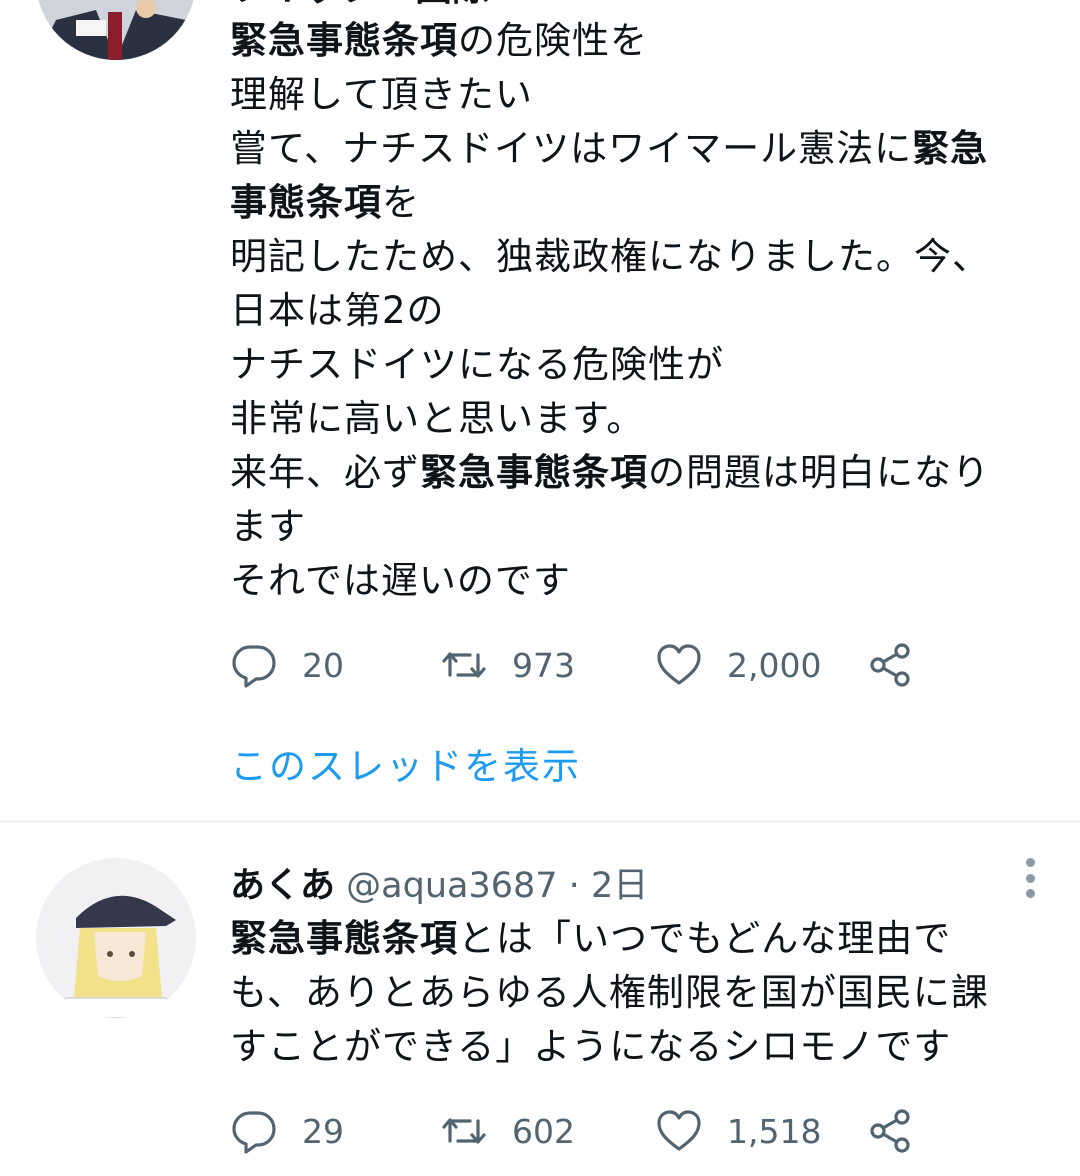 The height and width of the screenshot is (1176, 1080). I want to click on reply-button: 20, so click(287, 665).